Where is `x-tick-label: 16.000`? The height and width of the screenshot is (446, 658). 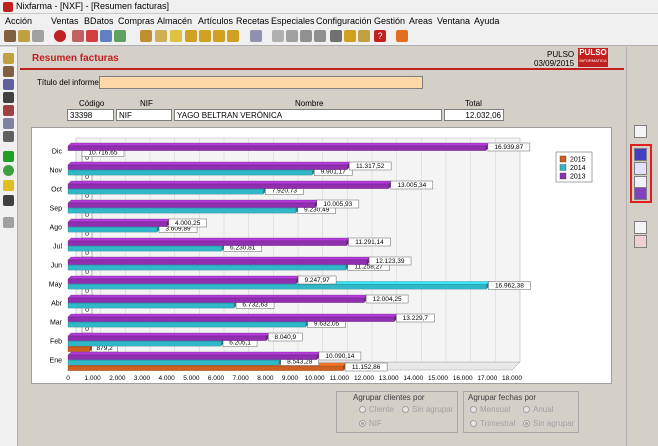 x-tick-label: 16.000 is located at coordinates (463, 378).